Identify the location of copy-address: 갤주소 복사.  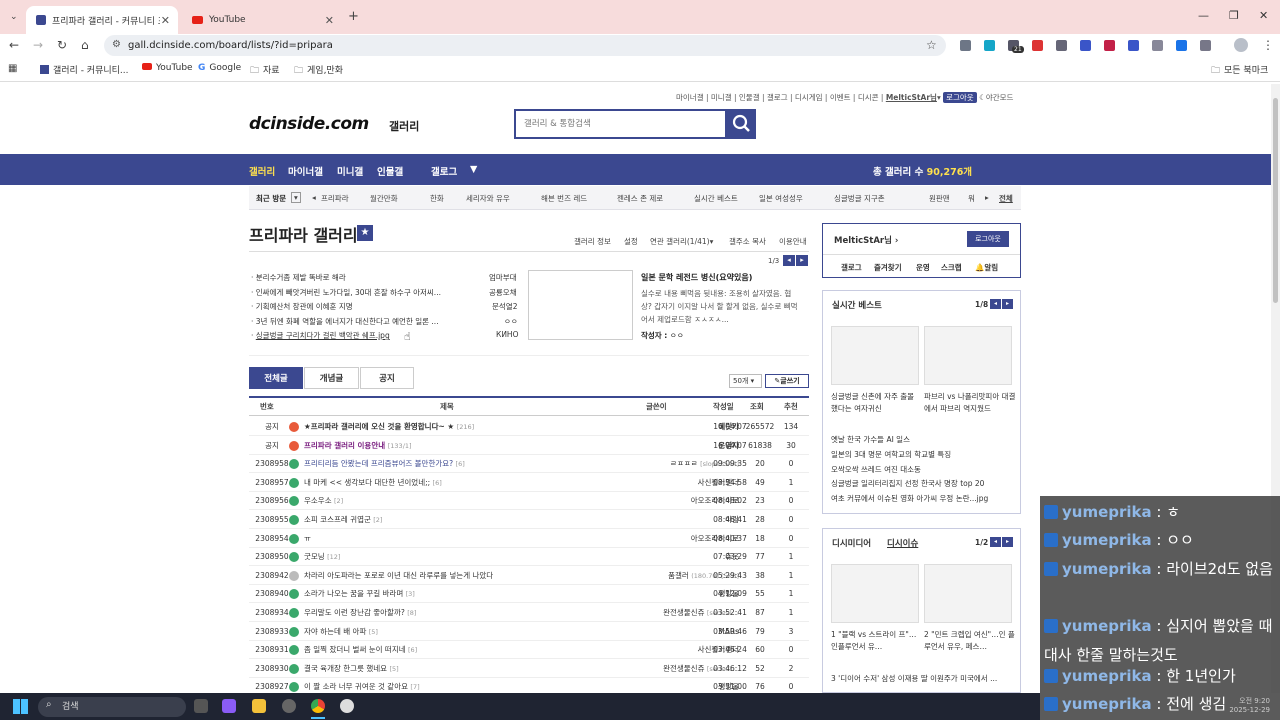
(747, 241).